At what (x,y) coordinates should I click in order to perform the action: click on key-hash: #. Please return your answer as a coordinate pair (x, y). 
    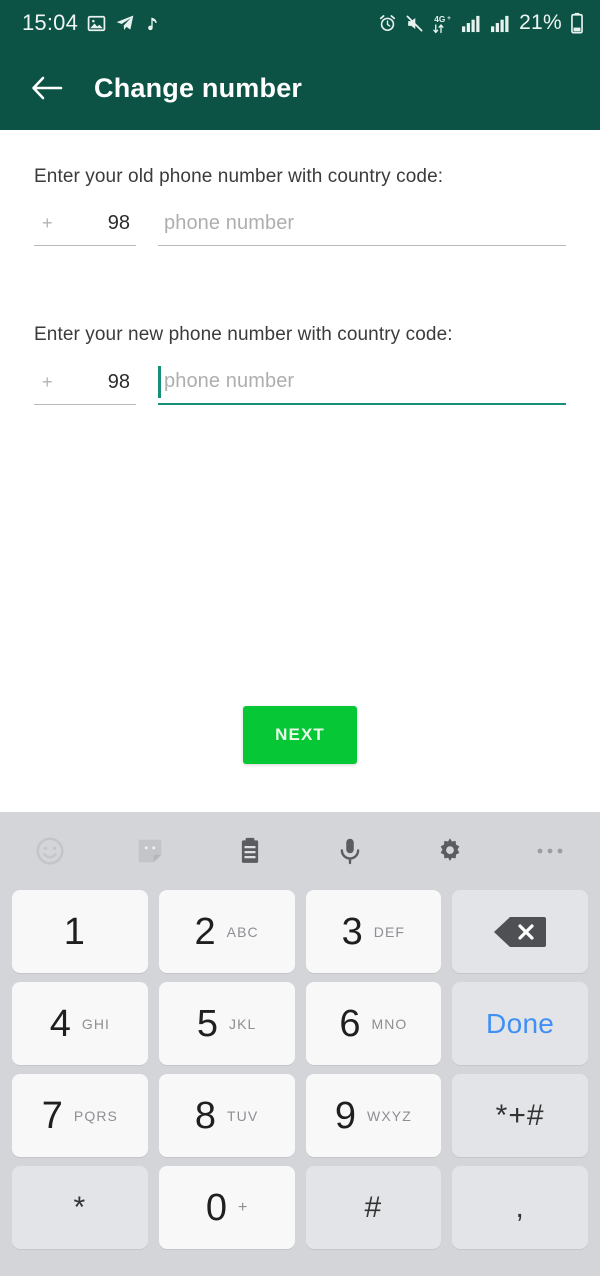
    Looking at the image, I should click on (373, 1207).